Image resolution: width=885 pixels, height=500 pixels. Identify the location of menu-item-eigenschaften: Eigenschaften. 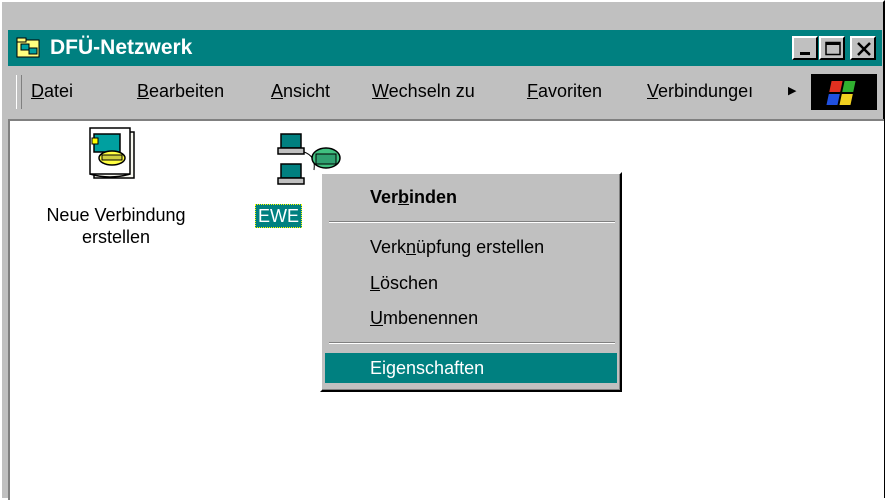
(471, 368).